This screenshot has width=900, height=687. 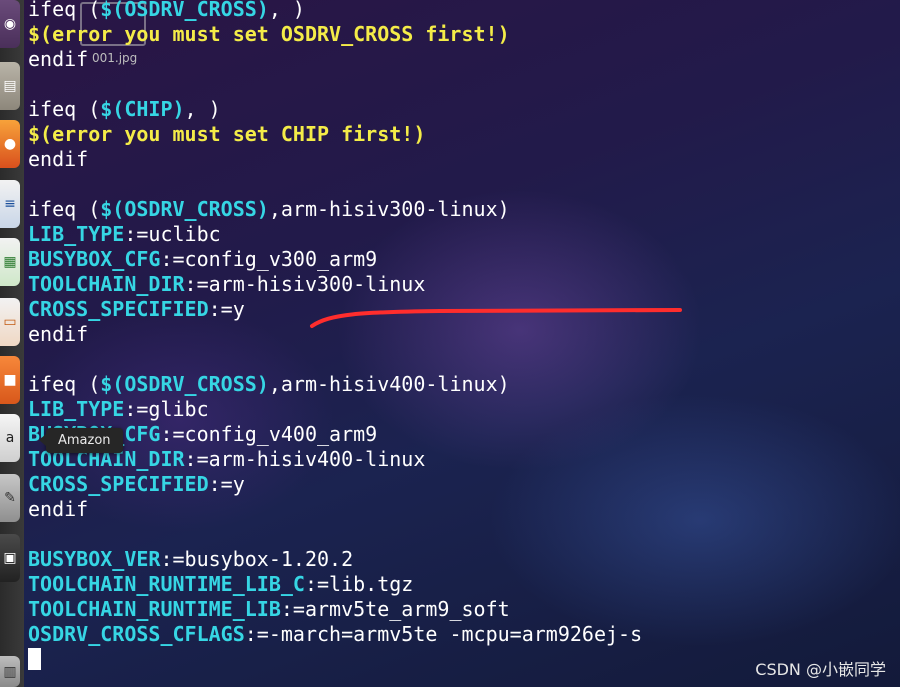 What do you see at coordinates (10, 380) in the screenshot?
I see `ubuntu-software-icon: ■` at bounding box center [10, 380].